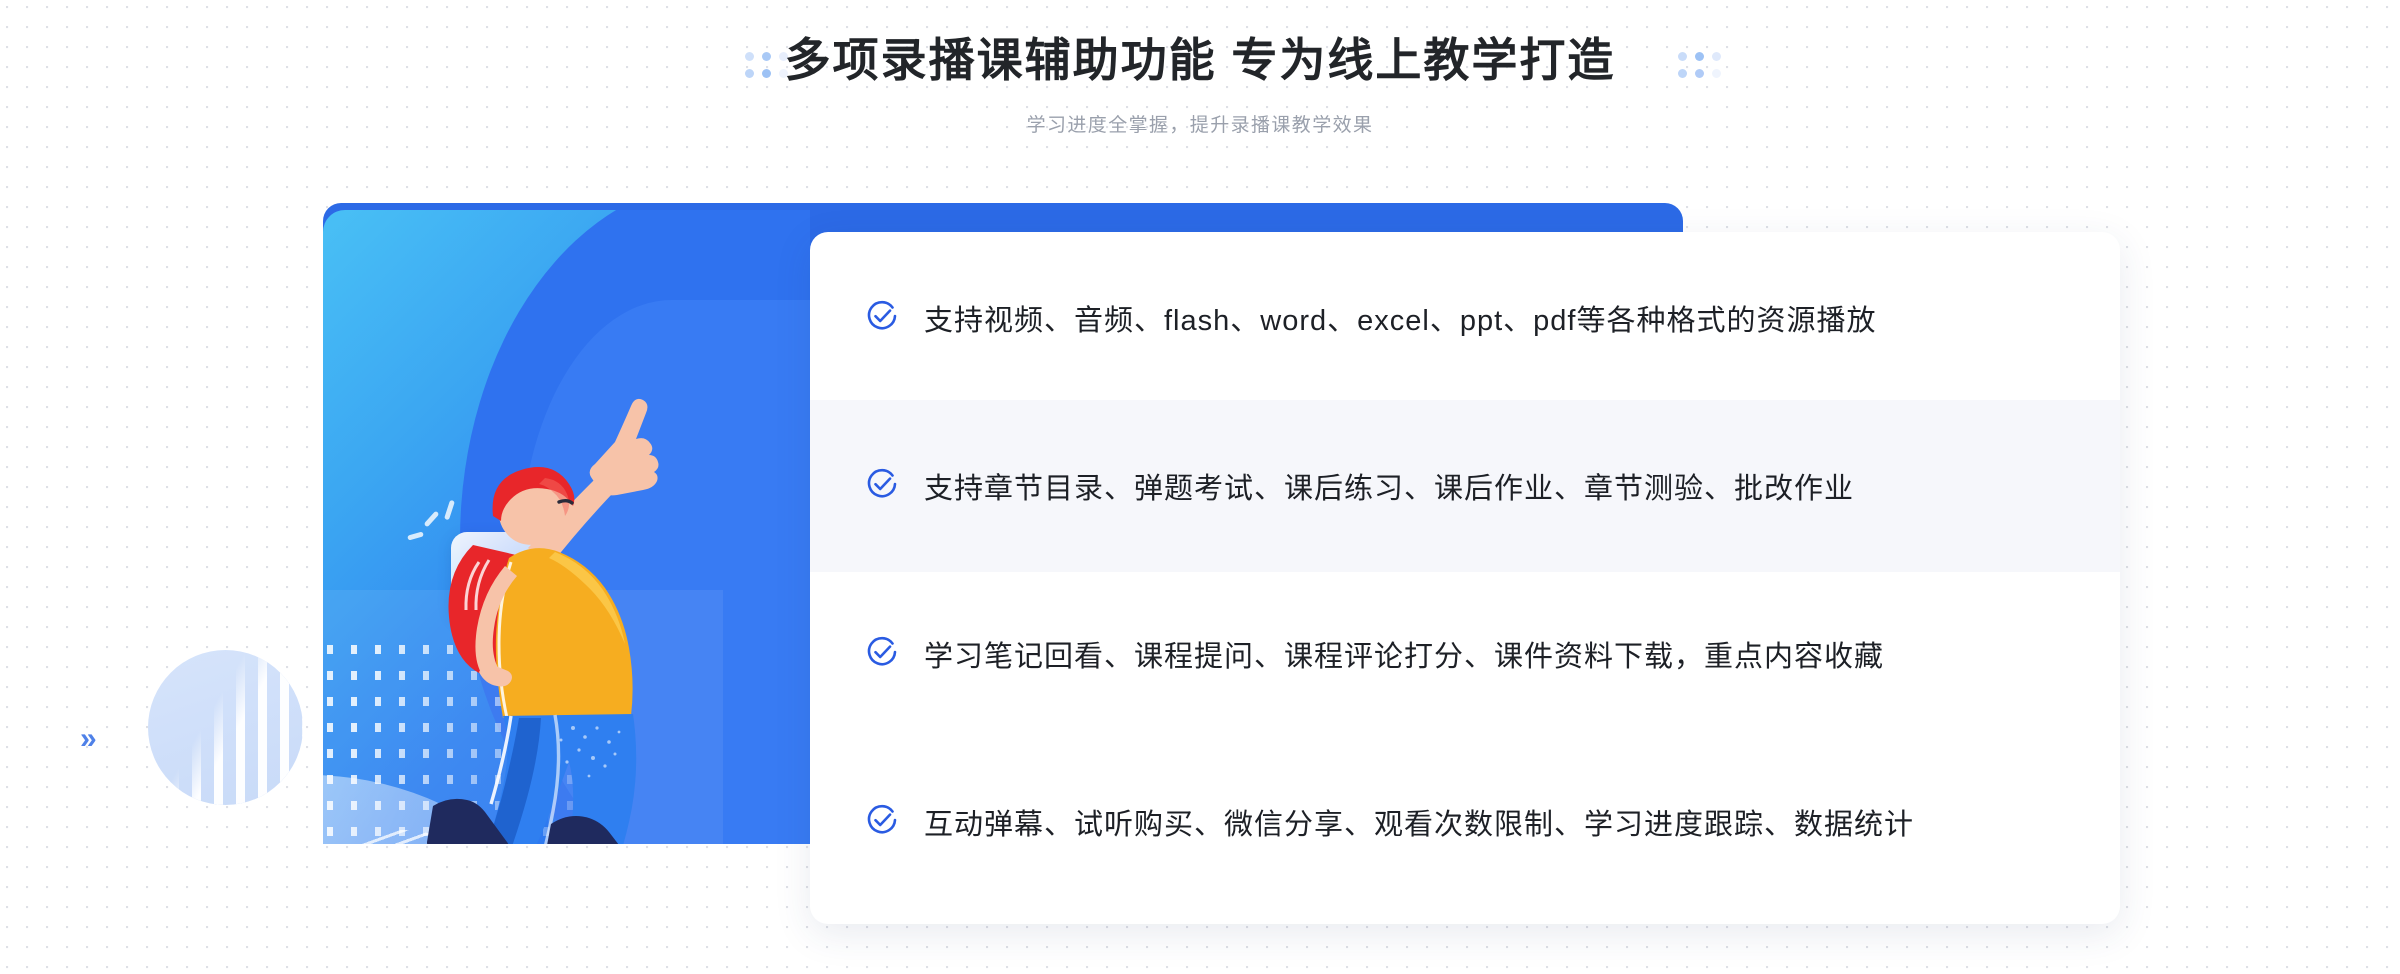 This screenshot has width=2400, height=974. I want to click on circle-stripes, so click(225, 727).